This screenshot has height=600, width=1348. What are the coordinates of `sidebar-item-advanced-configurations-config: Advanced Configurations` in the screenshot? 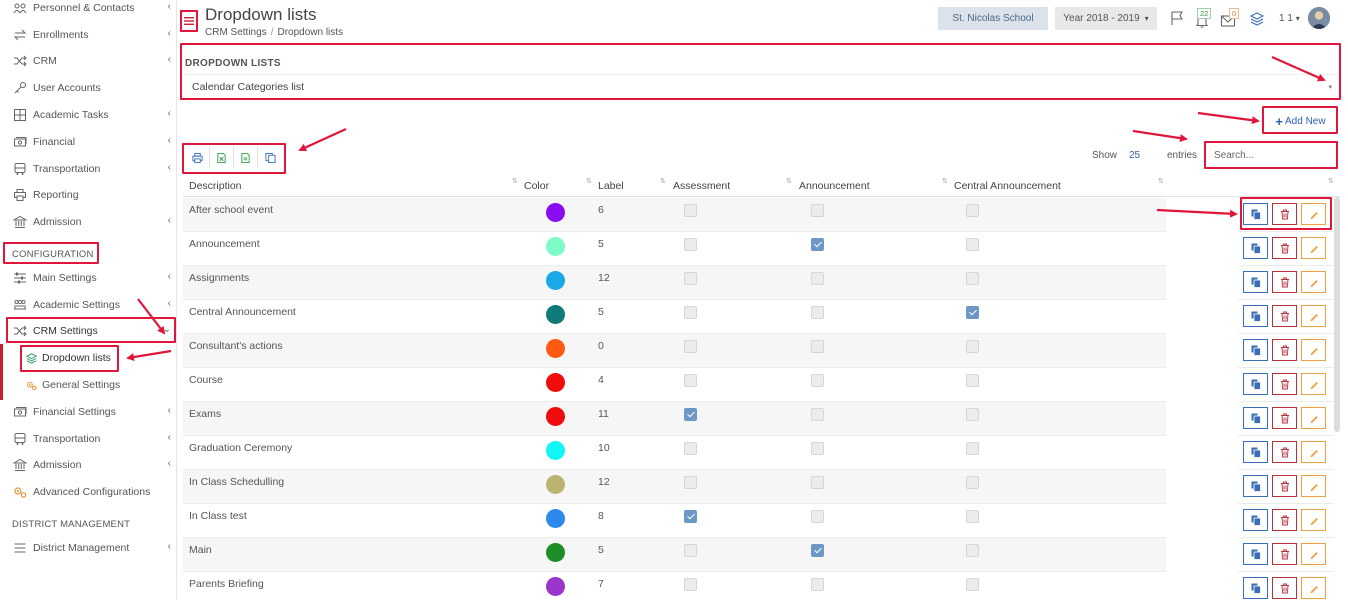 It's located at (88, 492).